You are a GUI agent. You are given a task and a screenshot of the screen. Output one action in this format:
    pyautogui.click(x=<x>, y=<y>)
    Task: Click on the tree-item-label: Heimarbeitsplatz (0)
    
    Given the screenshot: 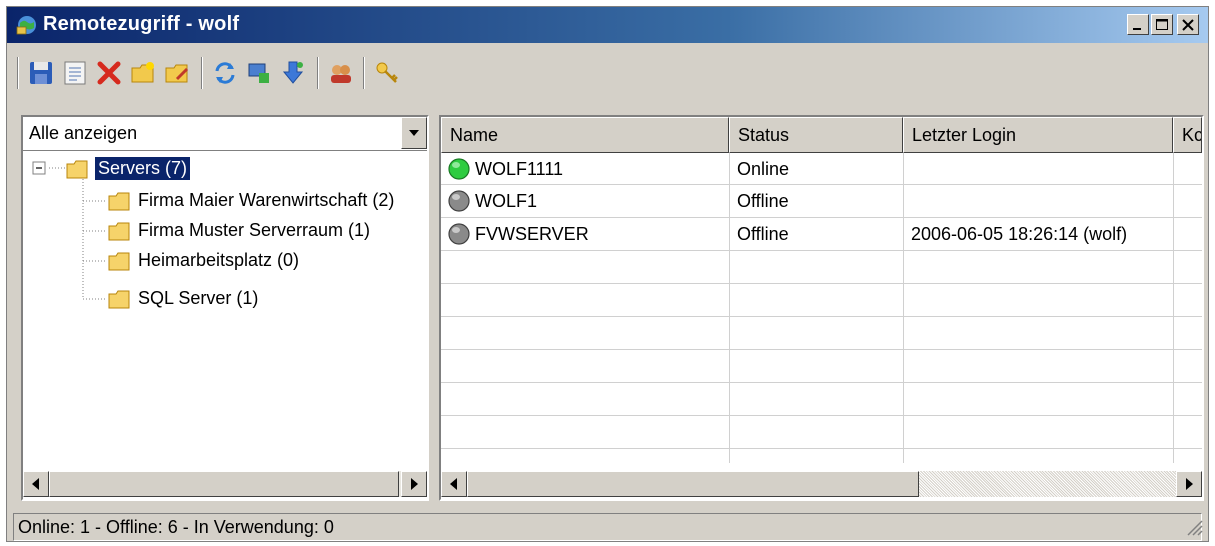 What is the action you would take?
    pyautogui.click(x=219, y=260)
    